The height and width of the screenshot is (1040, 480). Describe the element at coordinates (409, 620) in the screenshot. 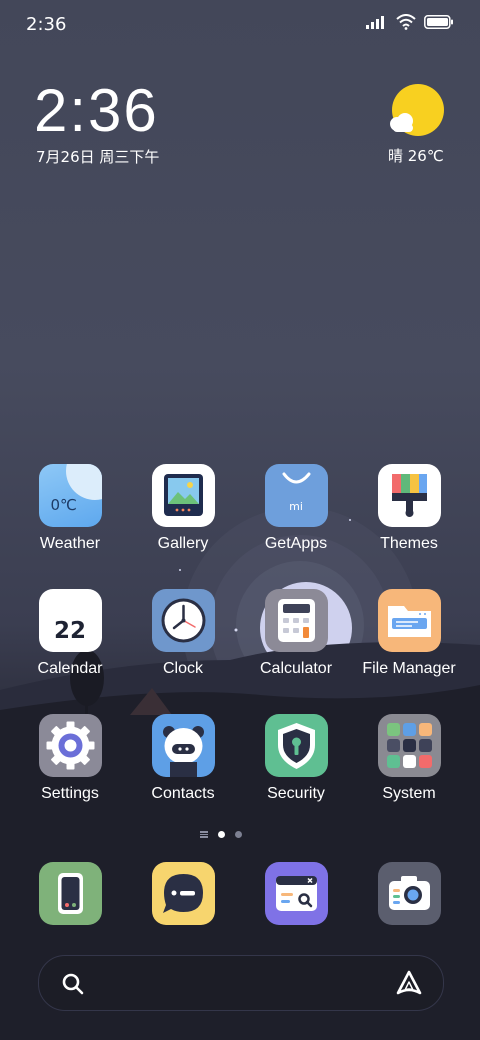

I see `file-manager-icon` at that location.